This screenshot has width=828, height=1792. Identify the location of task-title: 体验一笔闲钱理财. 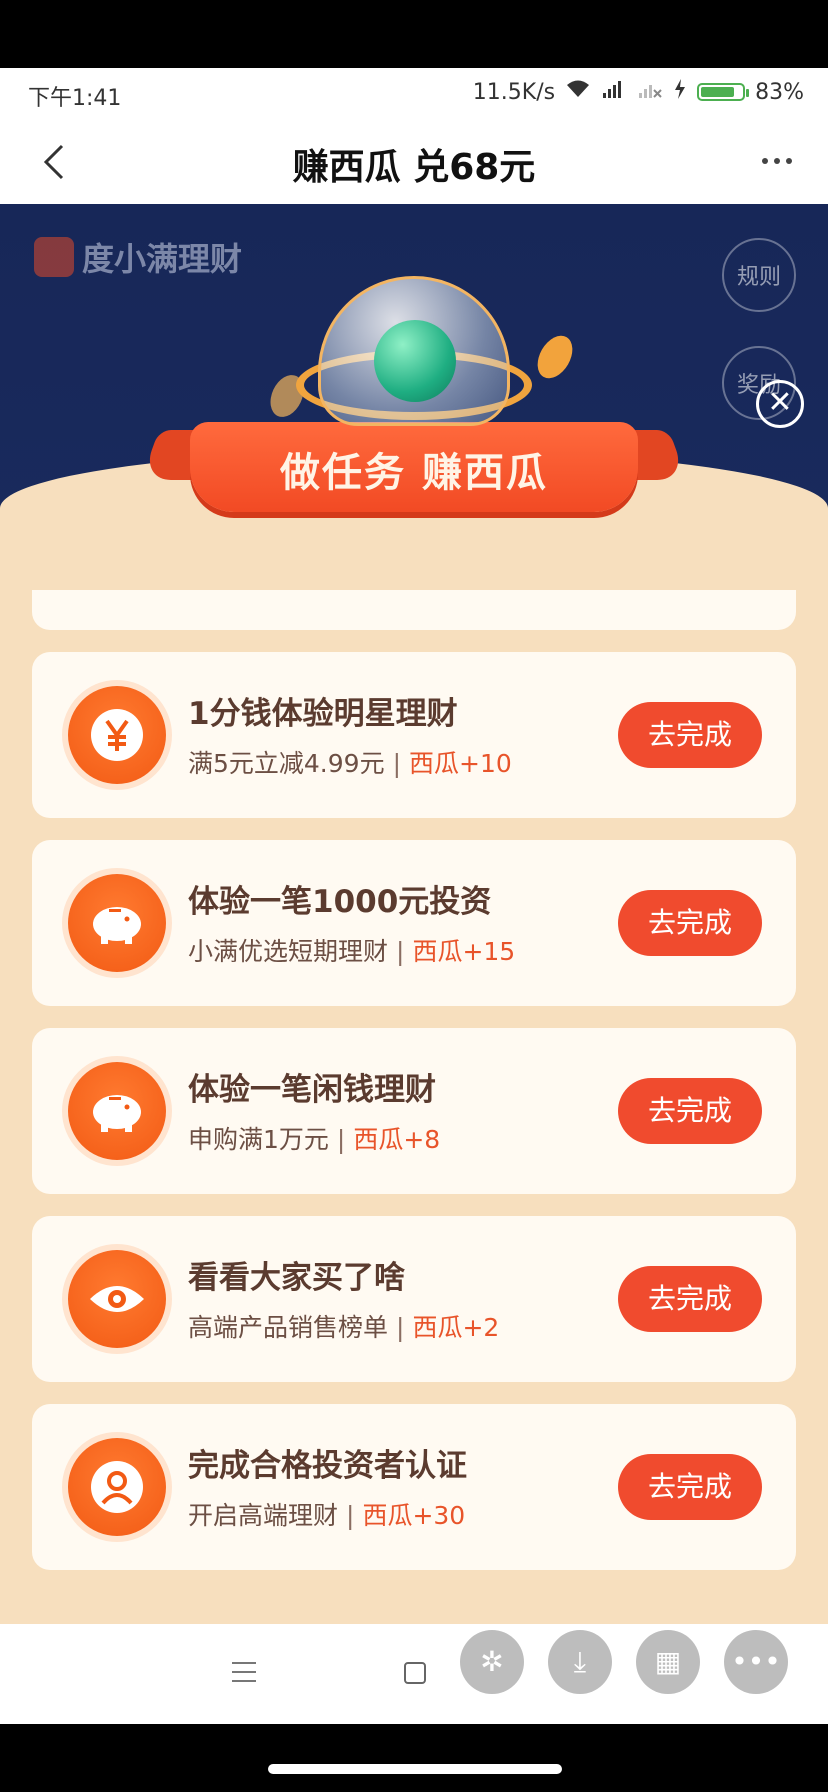
(312, 1090).